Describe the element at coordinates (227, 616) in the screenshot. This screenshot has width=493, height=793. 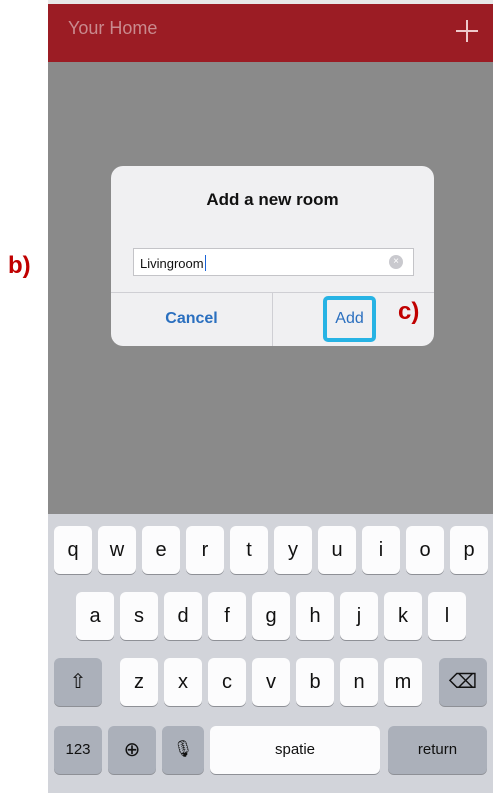
I see `key-f: f` at that location.